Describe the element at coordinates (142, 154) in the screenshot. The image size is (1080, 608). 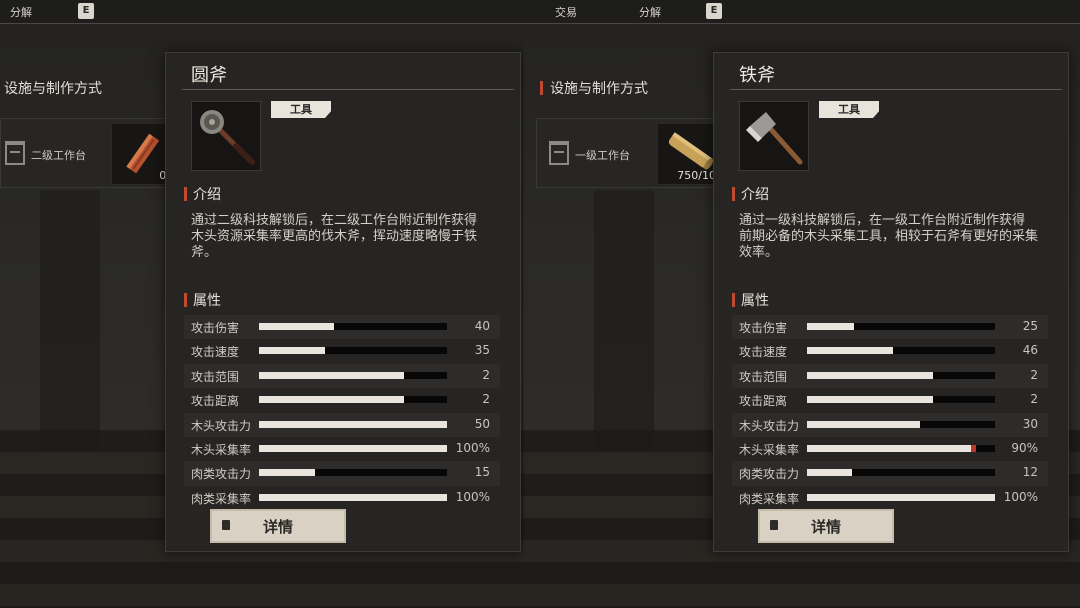
I see `material-slot: 0/` at that location.